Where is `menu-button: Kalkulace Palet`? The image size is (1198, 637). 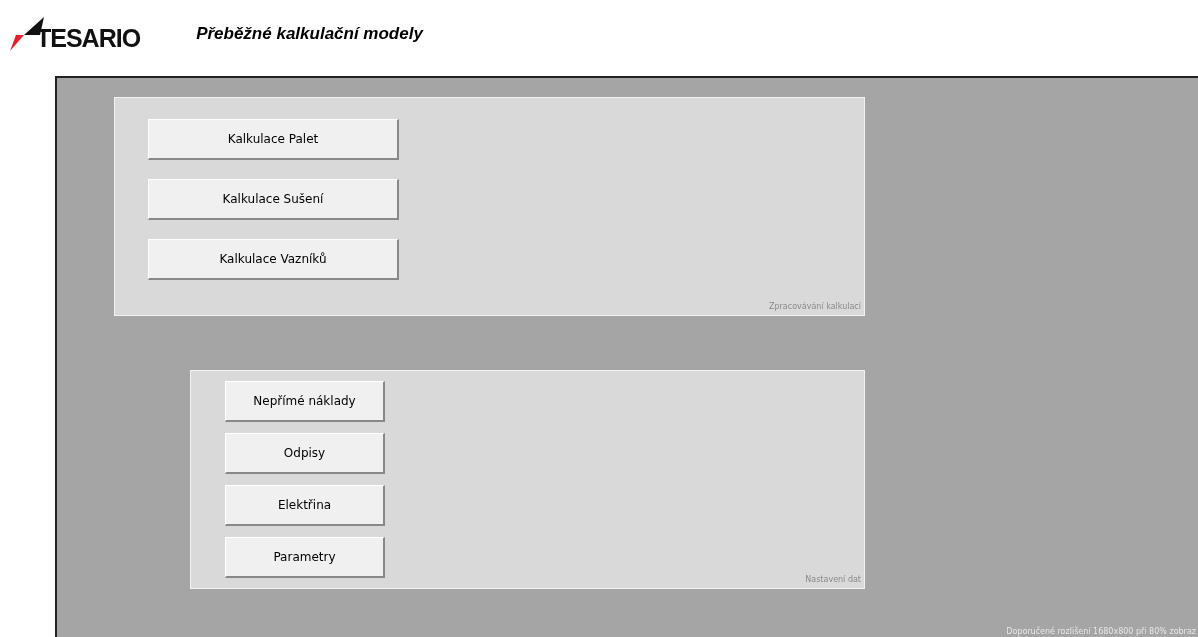 menu-button: Kalkulace Palet is located at coordinates (273, 139).